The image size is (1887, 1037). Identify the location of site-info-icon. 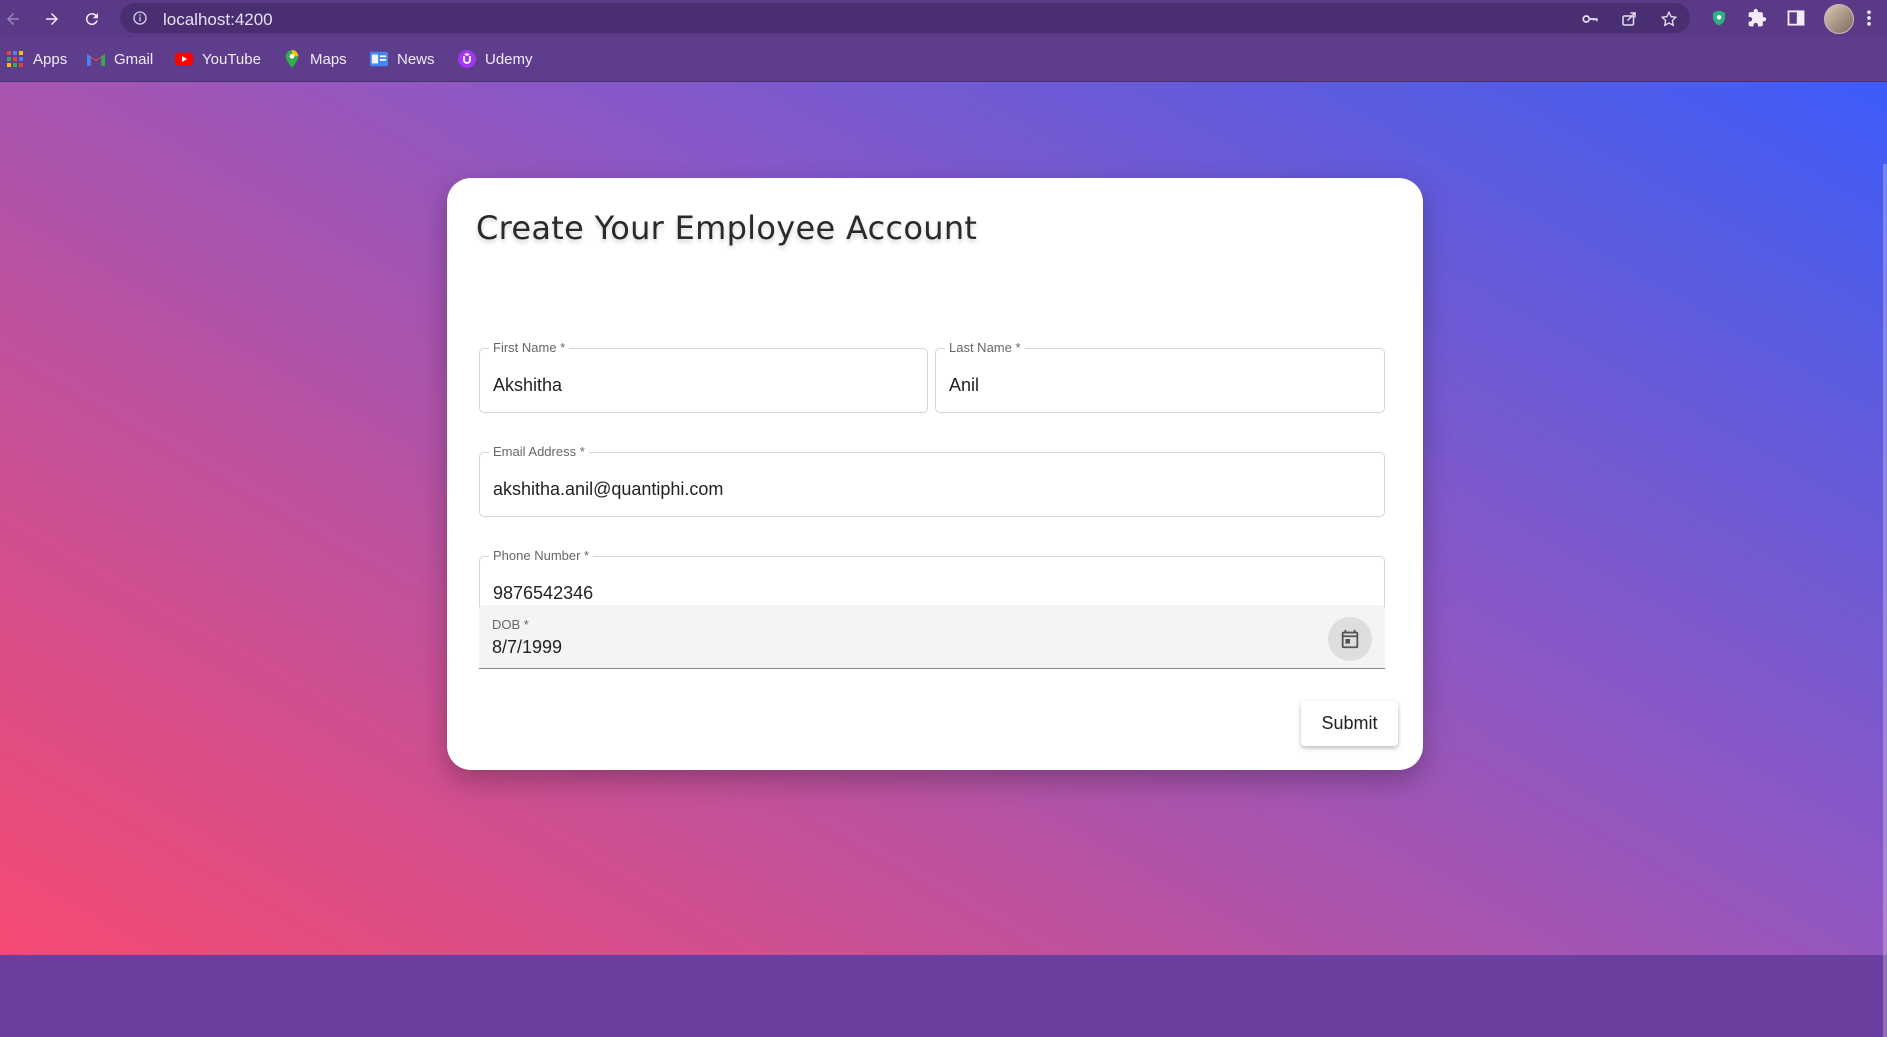
(140, 20).